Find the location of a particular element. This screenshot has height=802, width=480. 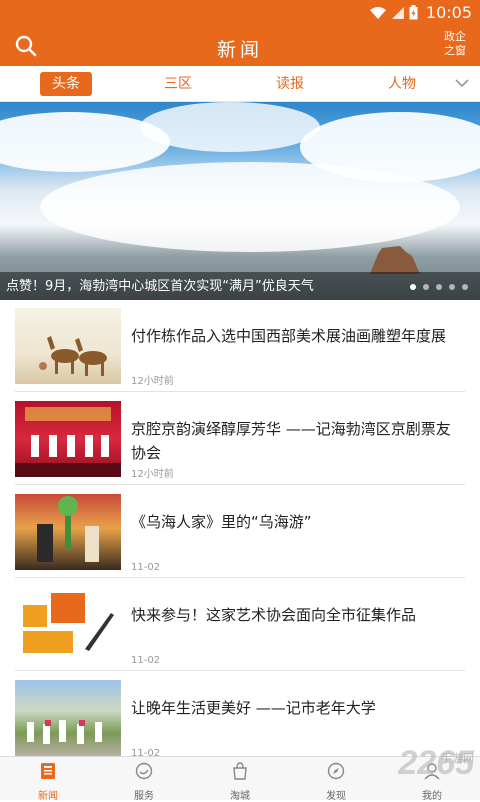

theater-illustration is located at coordinates (68, 529).